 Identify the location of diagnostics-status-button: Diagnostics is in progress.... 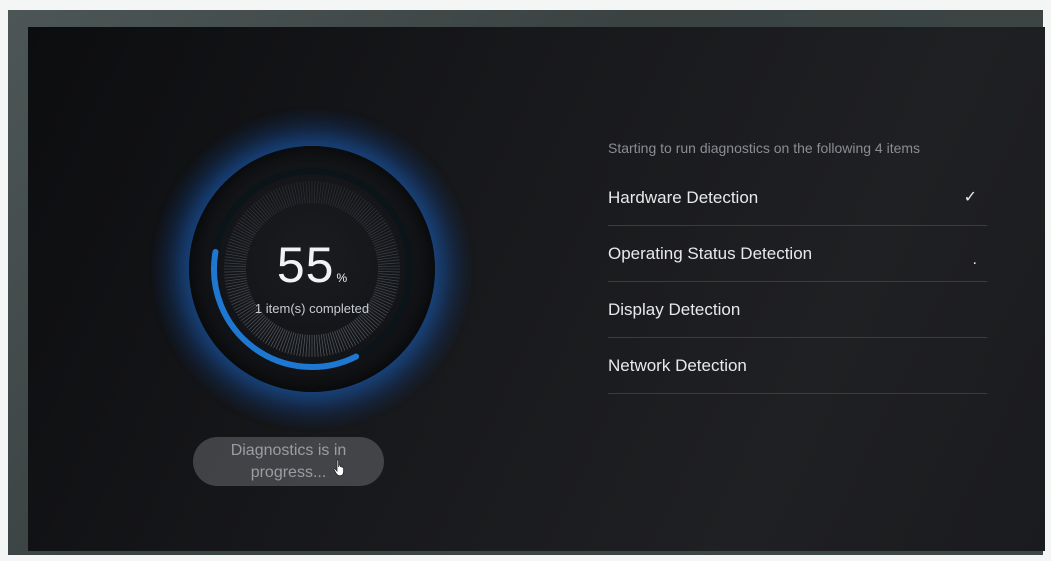
(288, 461).